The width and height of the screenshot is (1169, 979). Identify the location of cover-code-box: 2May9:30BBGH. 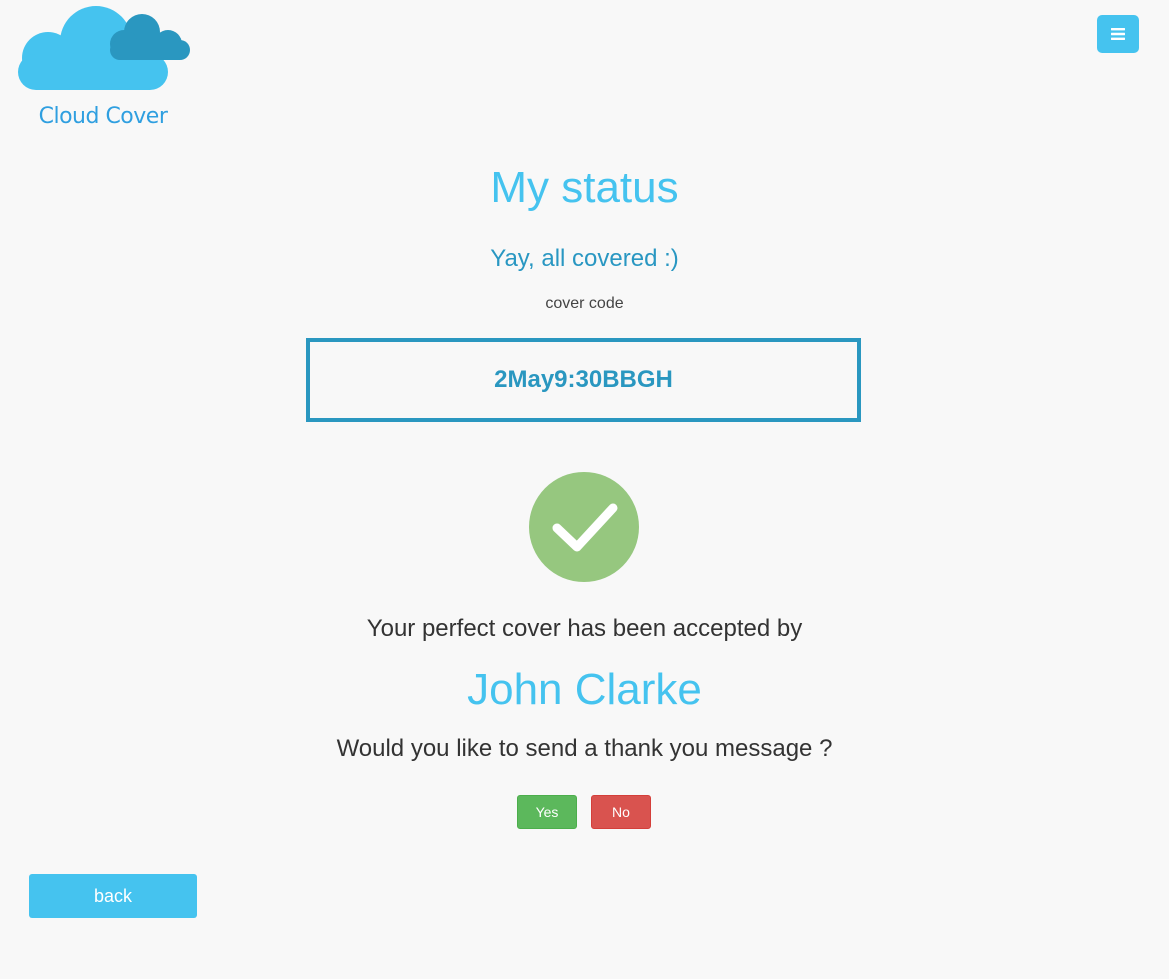
(583, 380).